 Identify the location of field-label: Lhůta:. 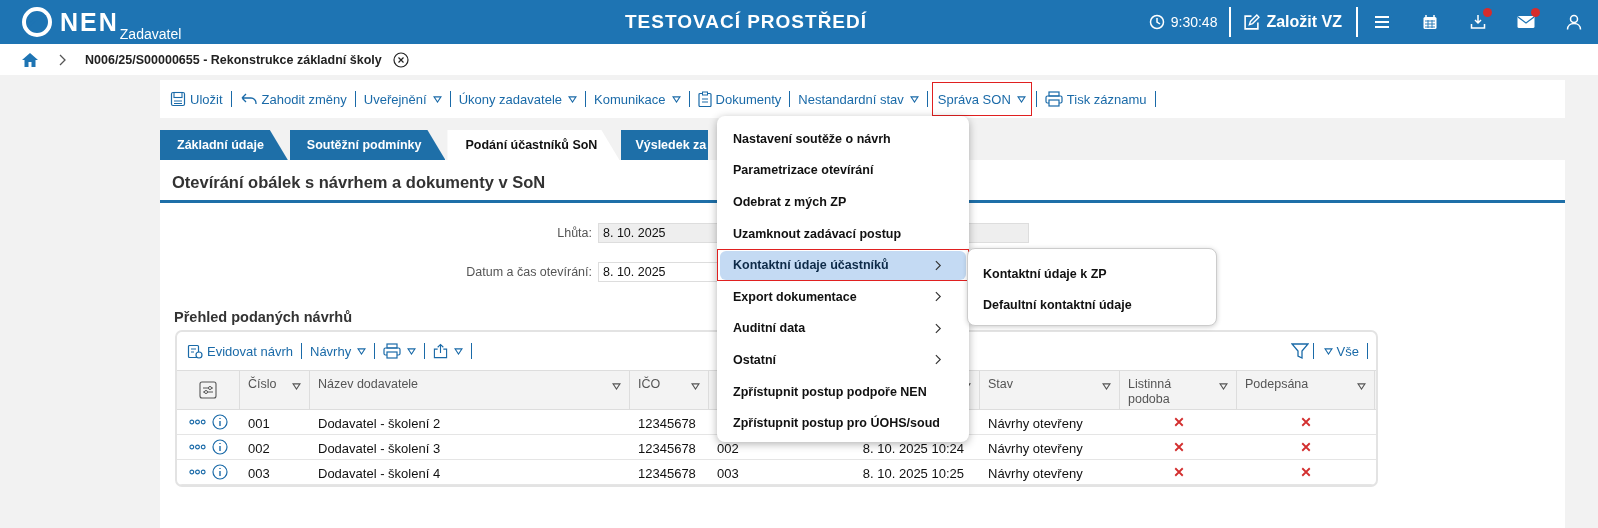
(574, 233).